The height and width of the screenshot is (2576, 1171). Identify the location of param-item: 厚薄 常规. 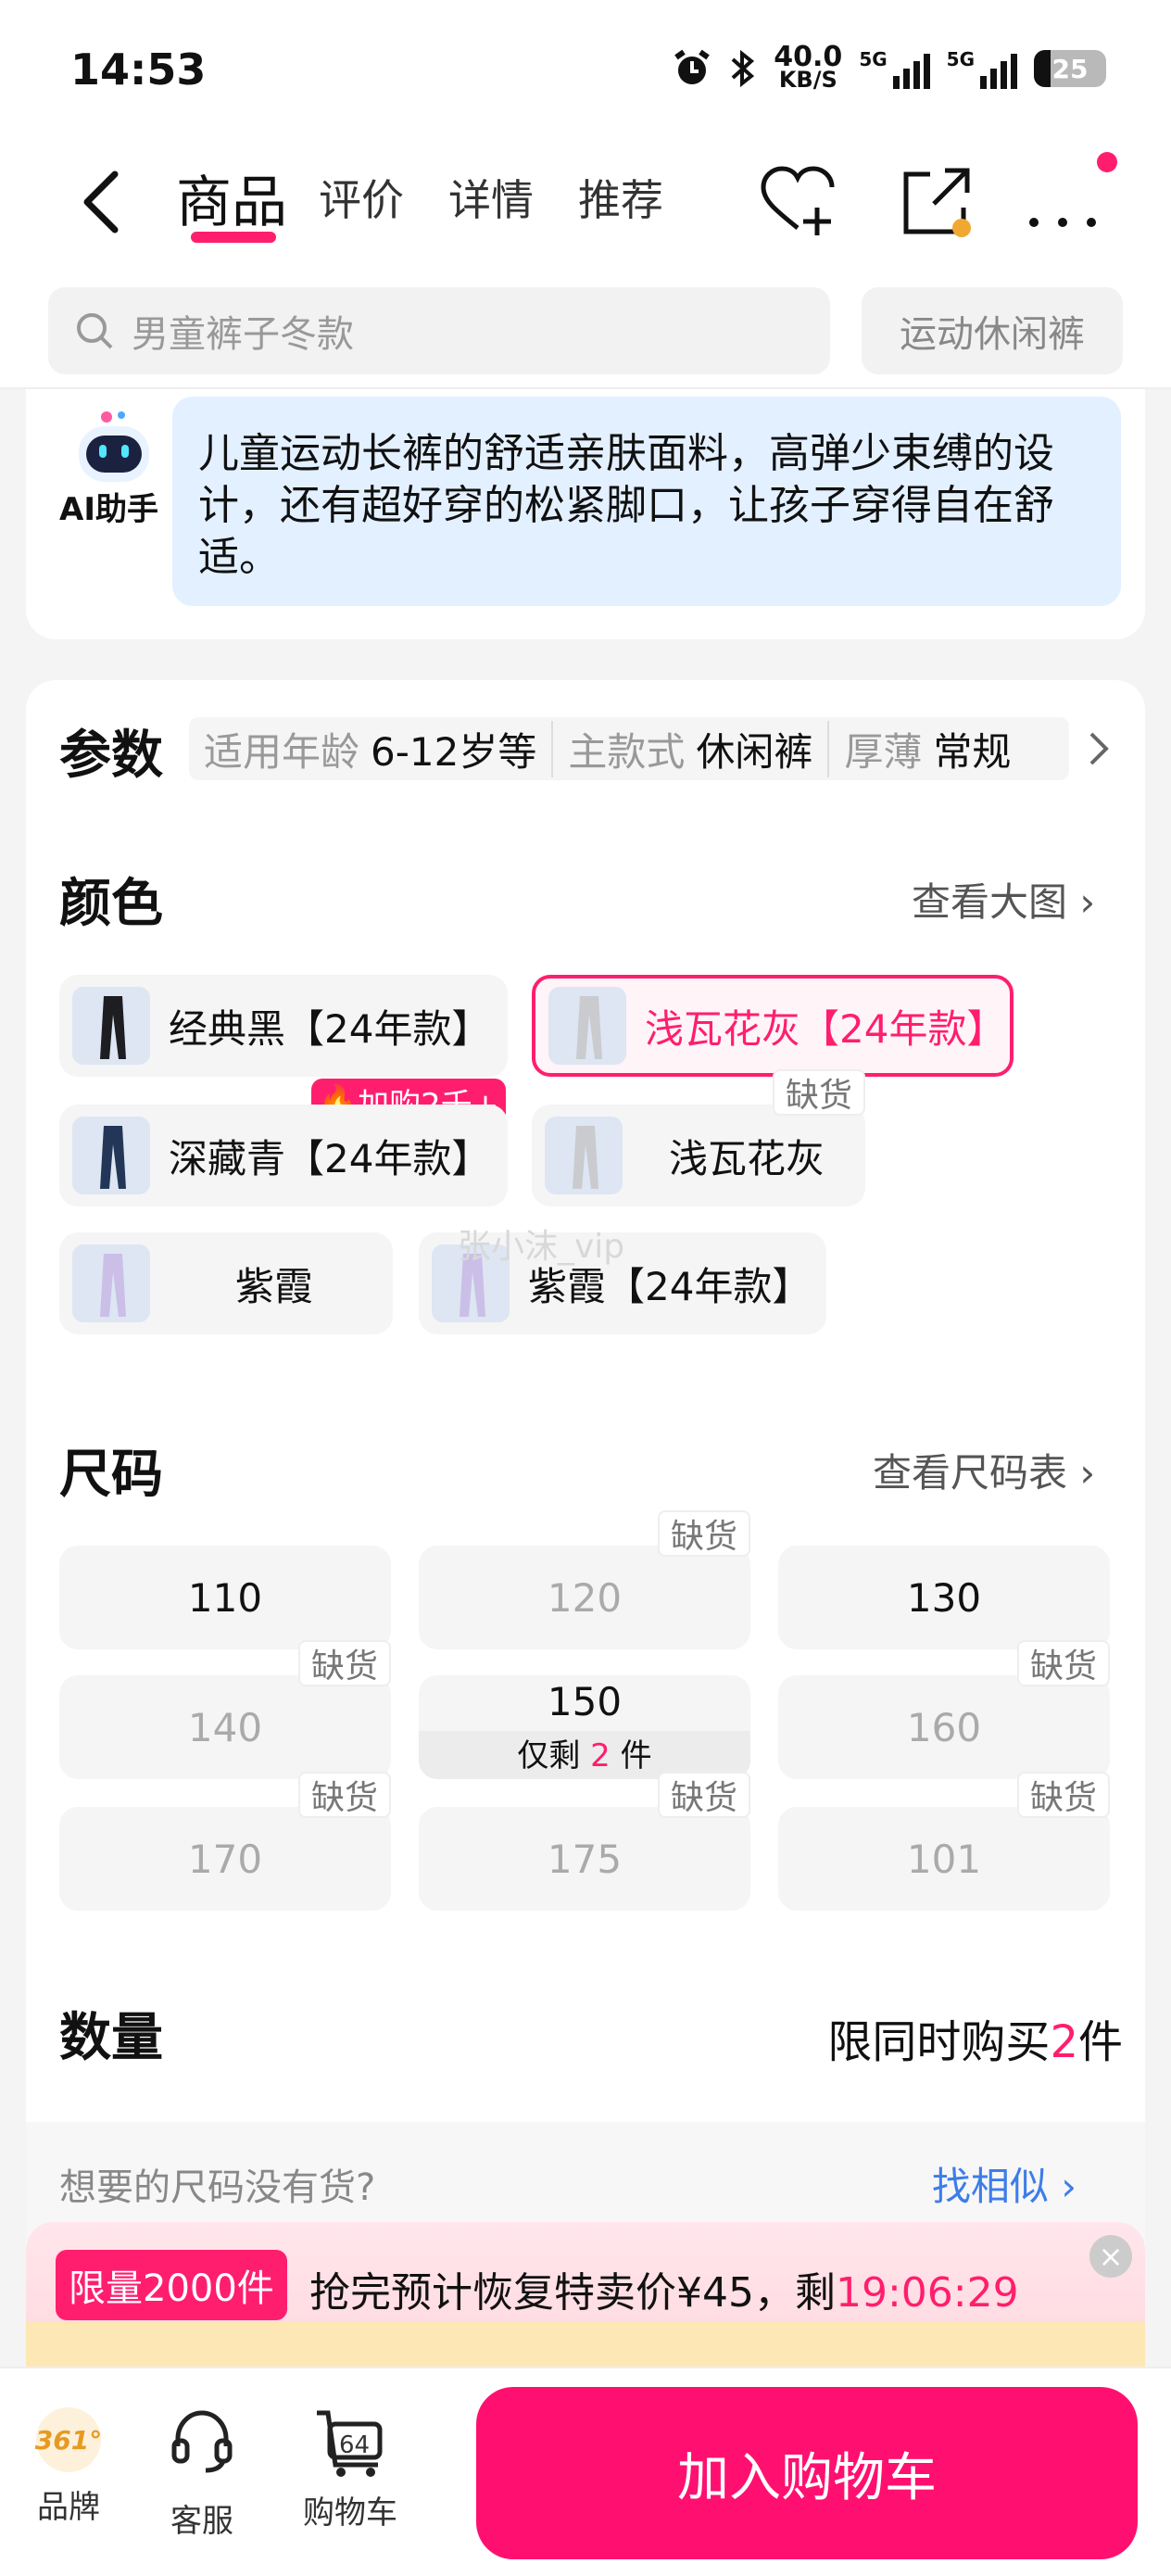
(928, 751).